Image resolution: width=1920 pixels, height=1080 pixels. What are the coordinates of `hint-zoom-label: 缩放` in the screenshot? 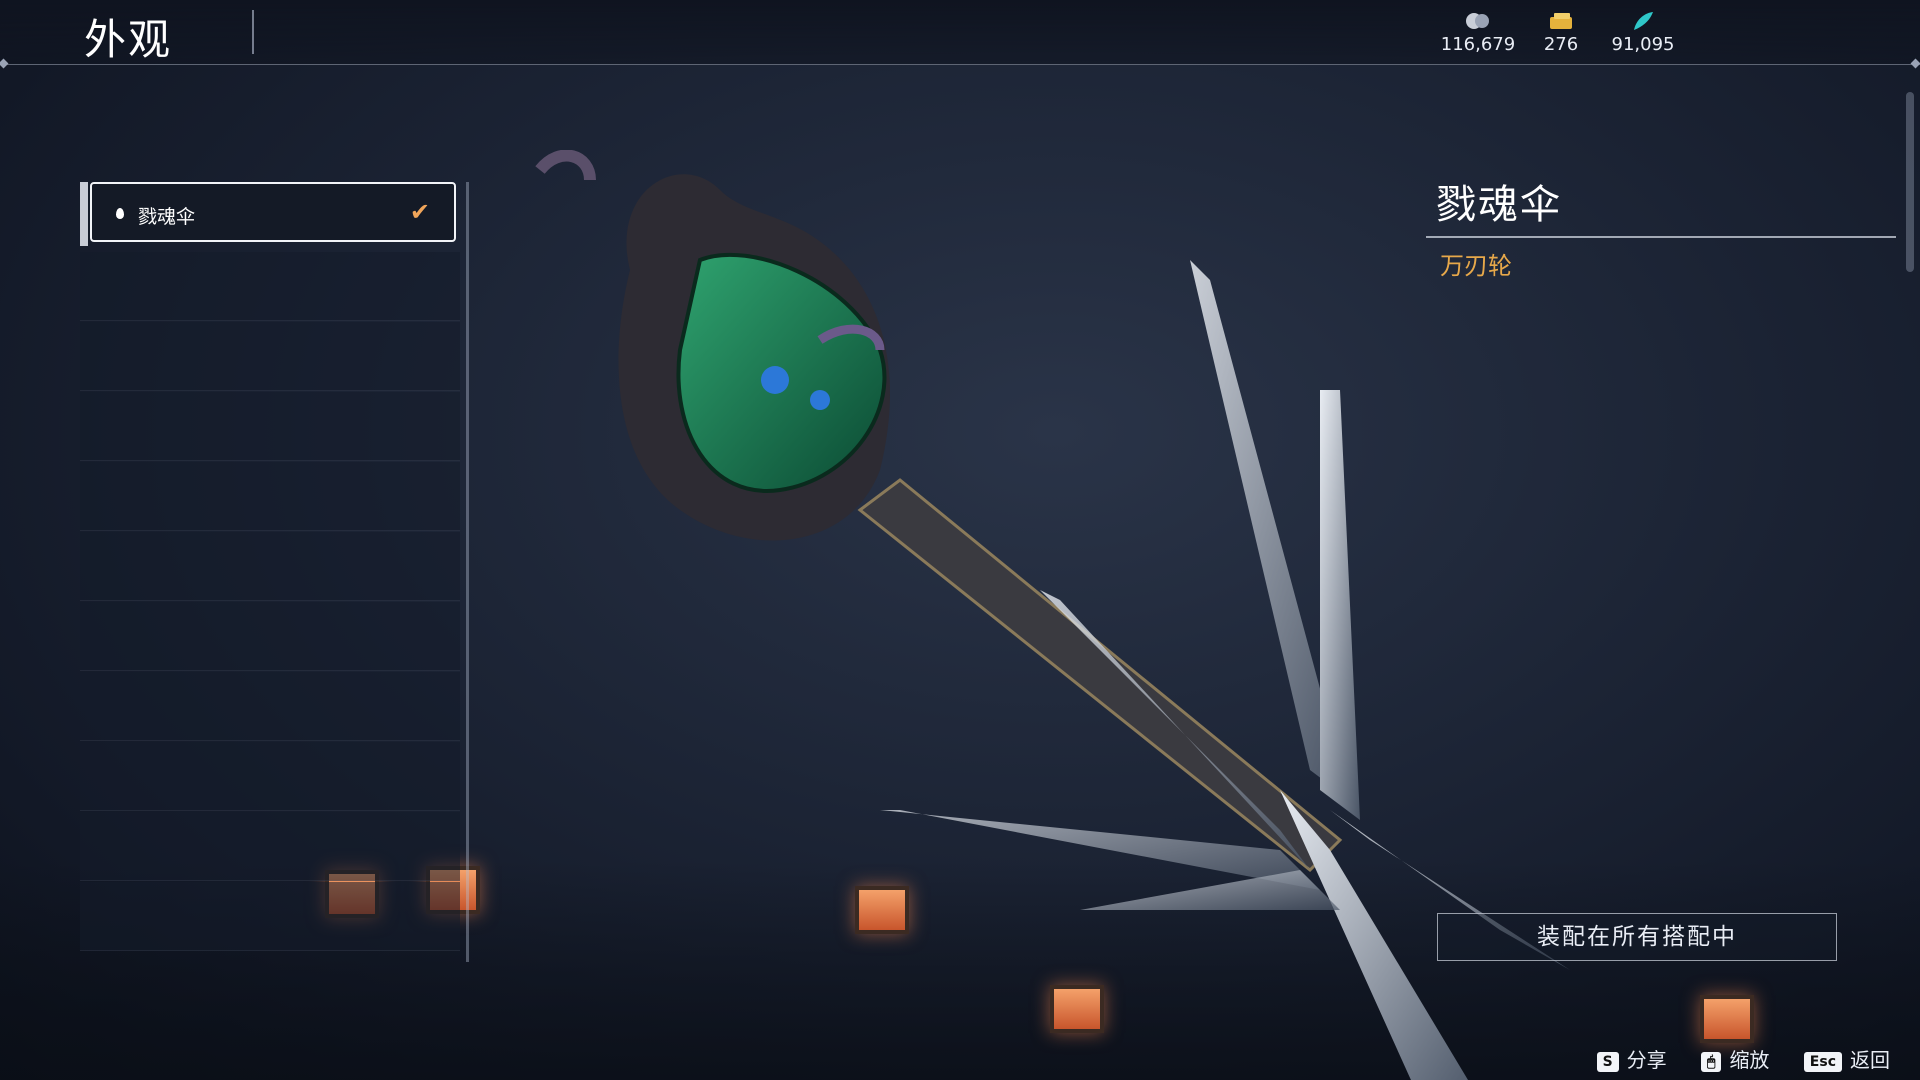 It's located at (1749, 1060).